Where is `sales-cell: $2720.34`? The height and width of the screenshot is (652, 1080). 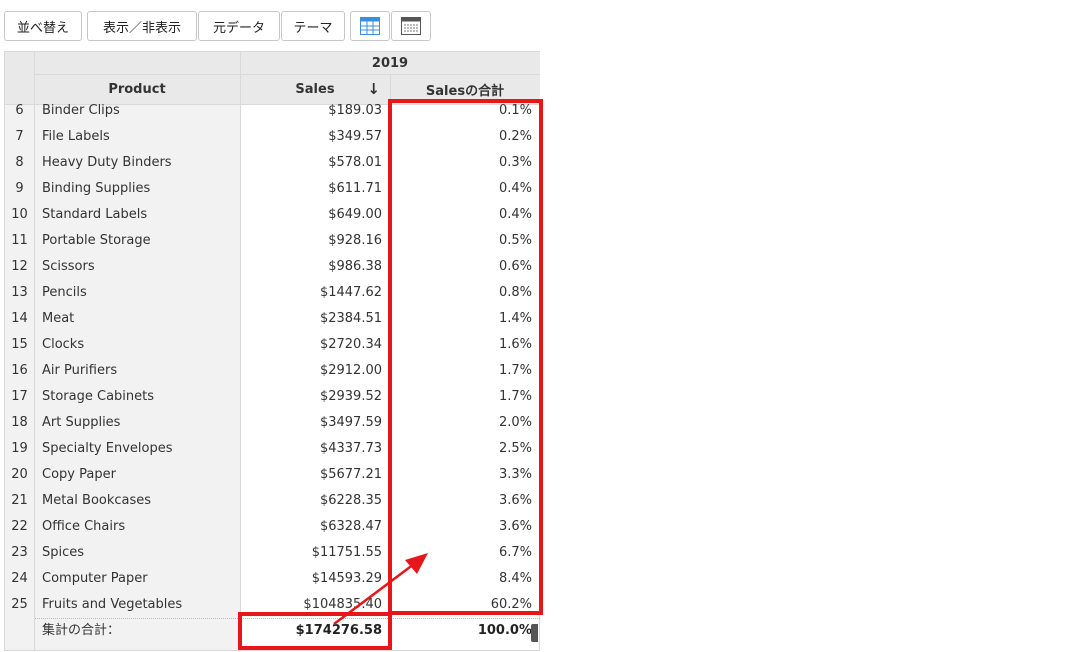 sales-cell: $2720.34 is located at coordinates (350, 344).